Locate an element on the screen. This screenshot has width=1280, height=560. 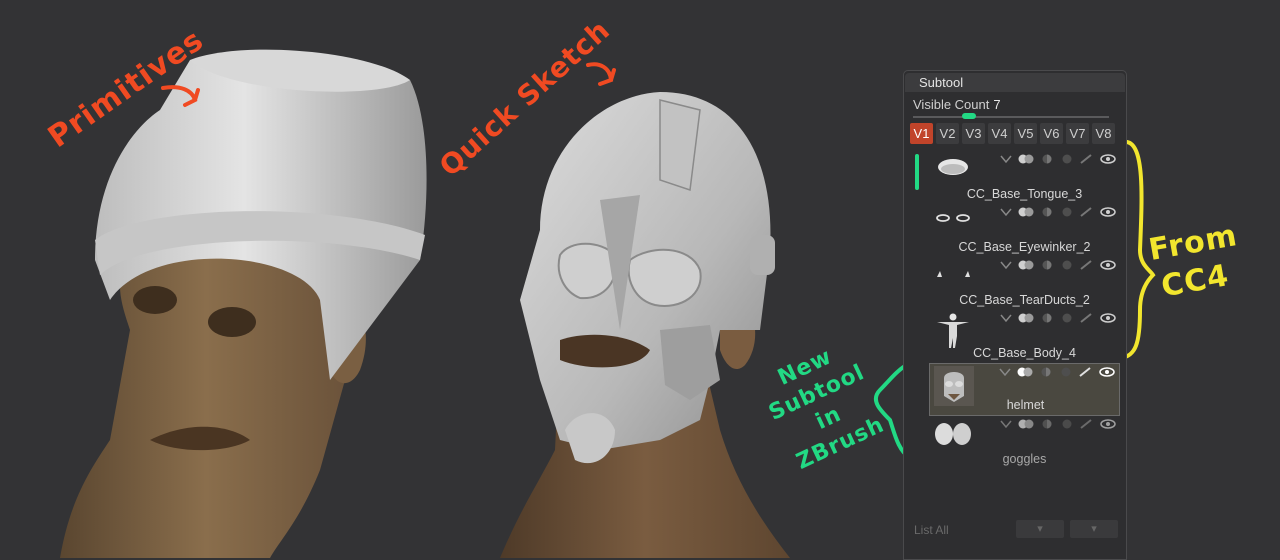
move-down-button: ▾ is located at coordinates (1040, 529).